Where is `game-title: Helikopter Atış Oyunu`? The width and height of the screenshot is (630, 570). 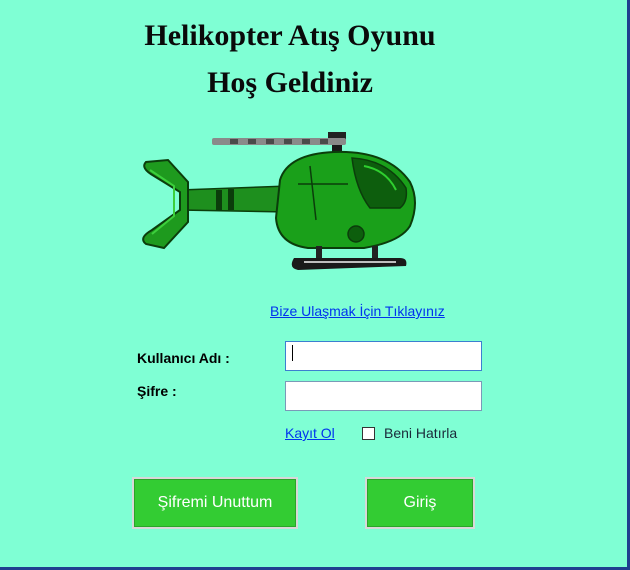 game-title: Helikopter Atış Oyunu is located at coordinates (290, 35).